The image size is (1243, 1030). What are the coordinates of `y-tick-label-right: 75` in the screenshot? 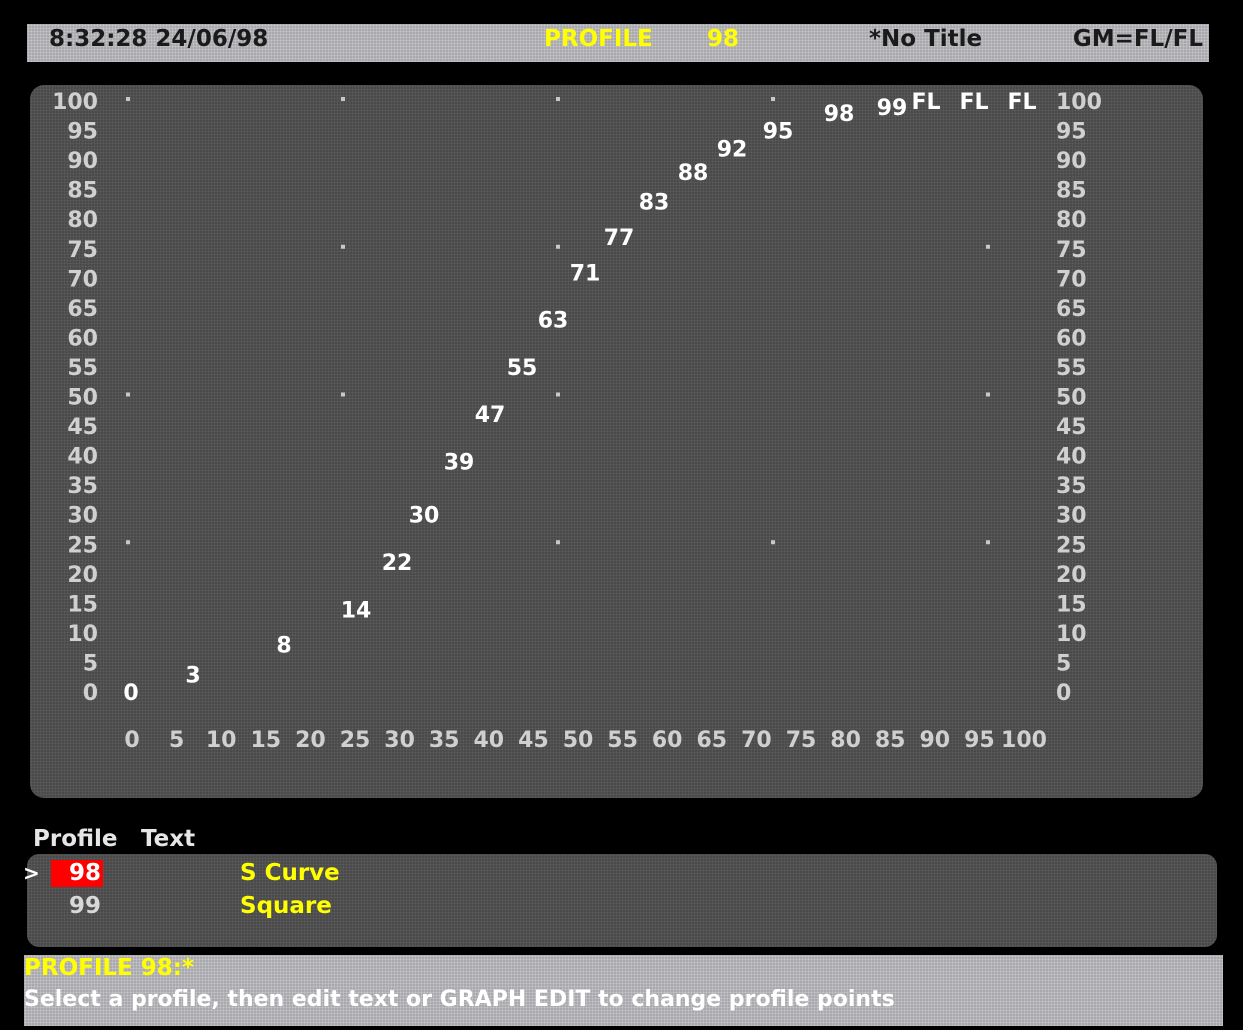 It's located at (1071, 250).